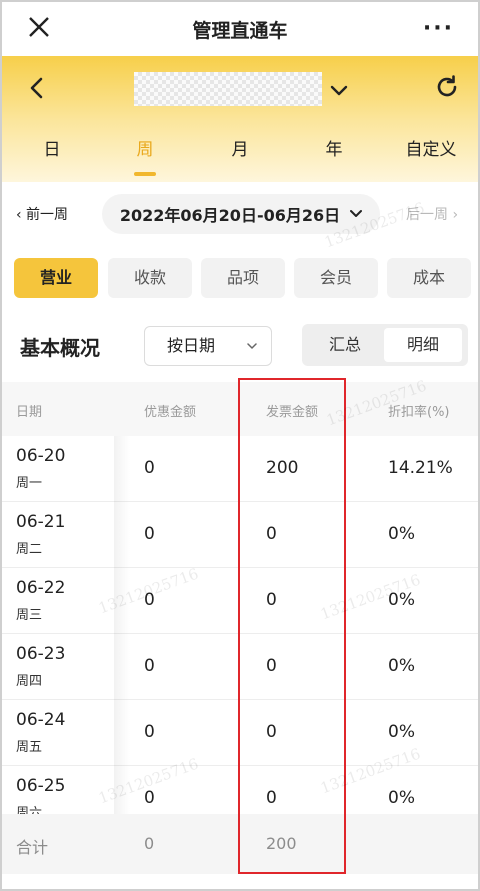 The height and width of the screenshot is (891, 480). I want to click on toggle-detail: 明细, so click(423, 345).